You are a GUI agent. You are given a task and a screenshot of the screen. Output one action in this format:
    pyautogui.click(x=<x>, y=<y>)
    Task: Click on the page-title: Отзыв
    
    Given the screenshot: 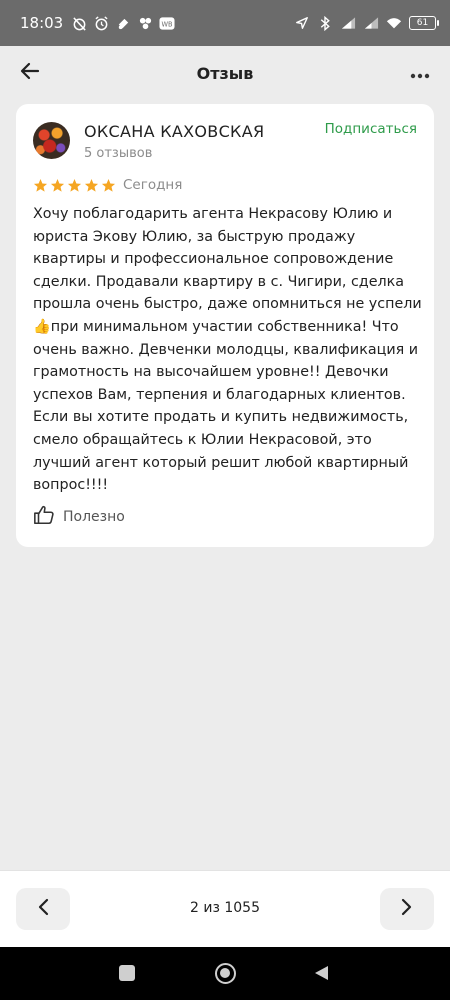 What is the action you would take?
    pyautogui.click(x=225, y=73)
    